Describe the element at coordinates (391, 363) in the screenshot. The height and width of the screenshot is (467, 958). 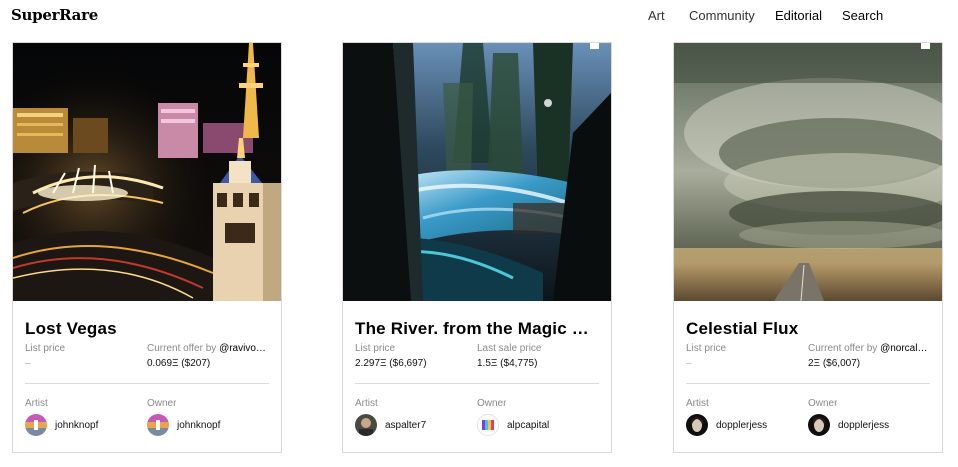
I see `list-price-value: 2.297Ξ ($6,697)` at that location.